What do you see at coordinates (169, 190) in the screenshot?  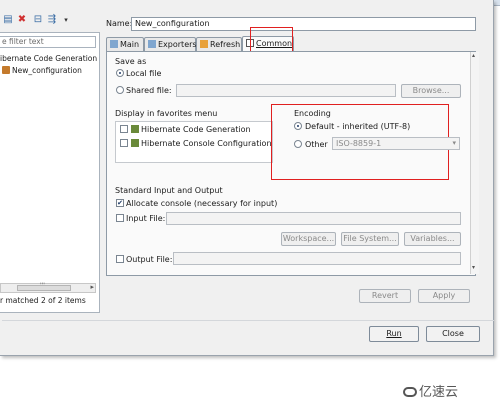 I see `std-io-title: Standard Input and Output` at bounding box center [169, 190].